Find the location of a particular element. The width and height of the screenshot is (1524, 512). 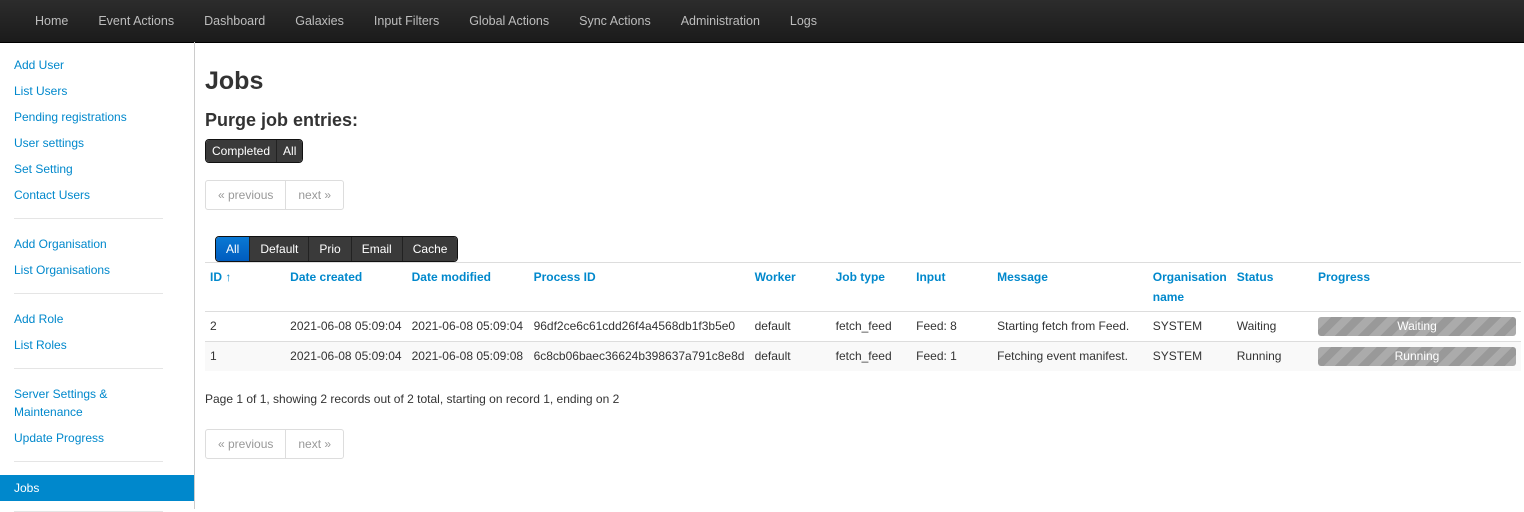

progress-bar: Running is located at coordinates (1417, 356).